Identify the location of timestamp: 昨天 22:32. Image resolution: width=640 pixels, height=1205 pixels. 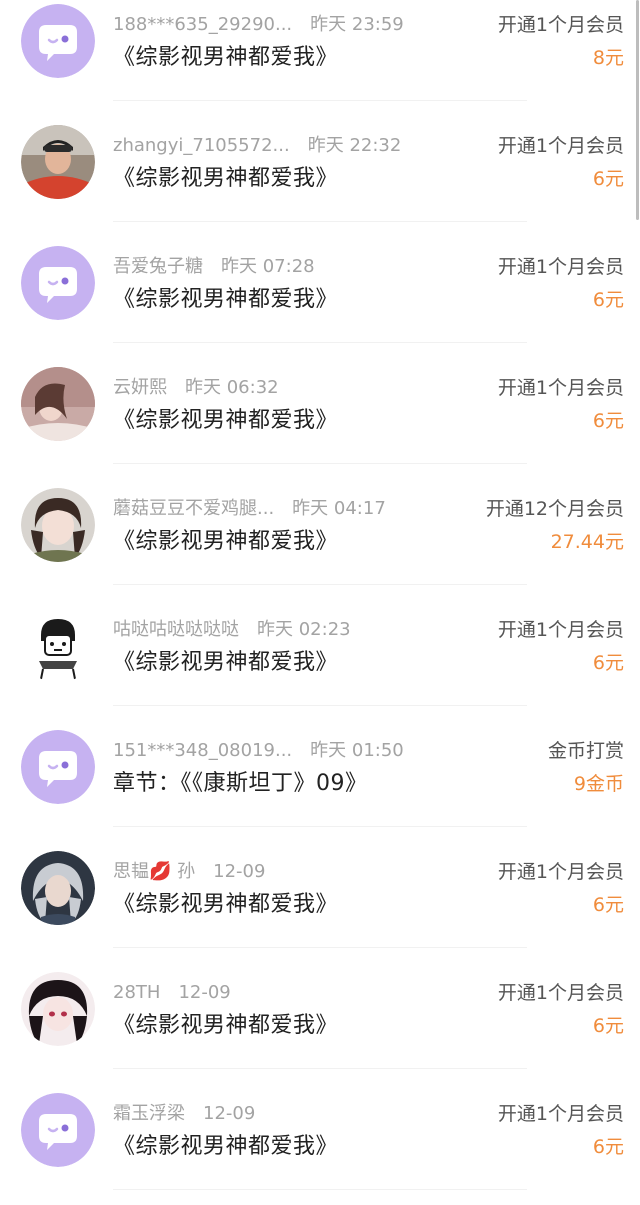
(354, 145).